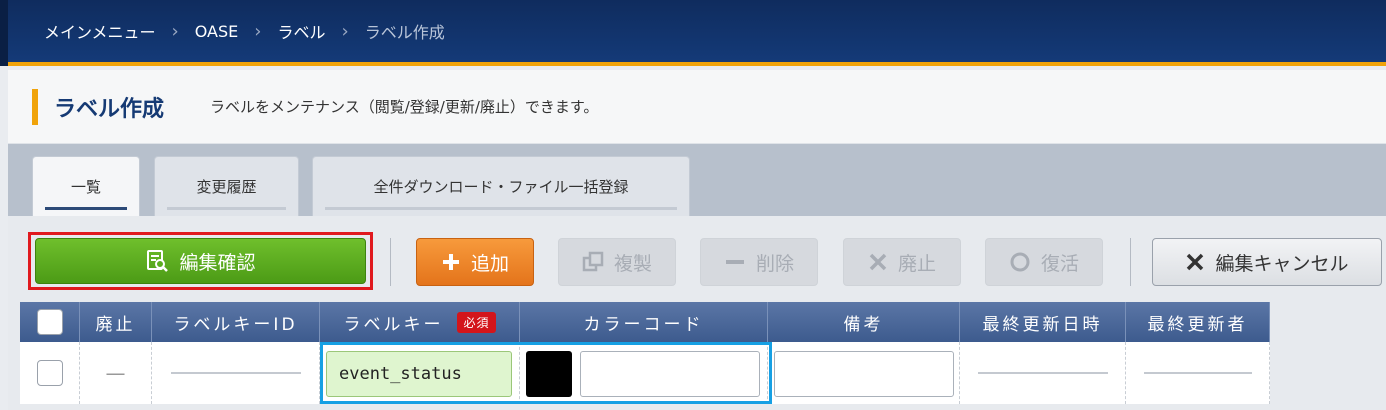 Image resolution: width=1386 pixels, height=410 pixels. I want to click on duplicate-label: 複製, so click(632, 263).